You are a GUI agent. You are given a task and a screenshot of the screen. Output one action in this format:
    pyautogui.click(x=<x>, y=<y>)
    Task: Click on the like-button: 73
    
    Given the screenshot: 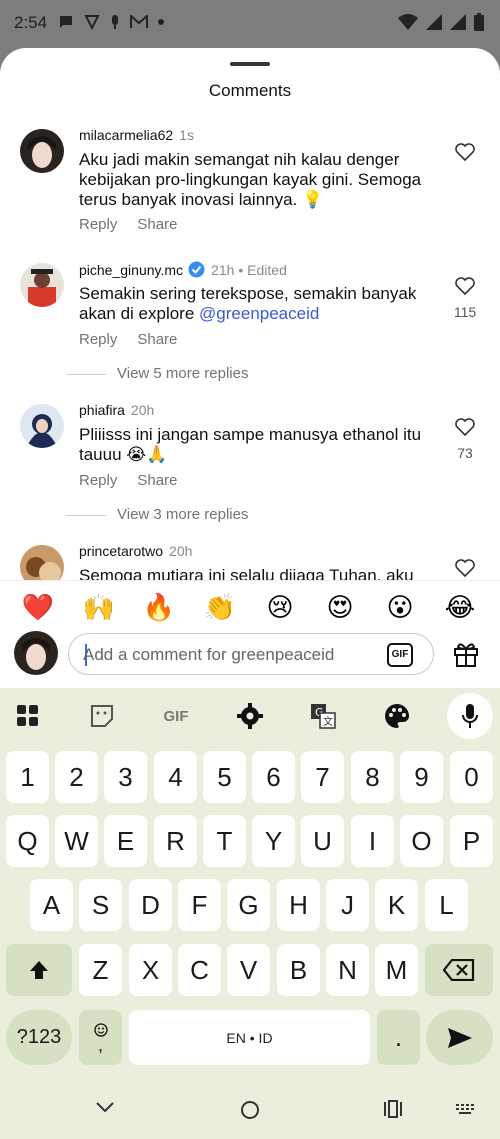 What is the action you would take?
    pyautogui.click(x=465, y=439)
    